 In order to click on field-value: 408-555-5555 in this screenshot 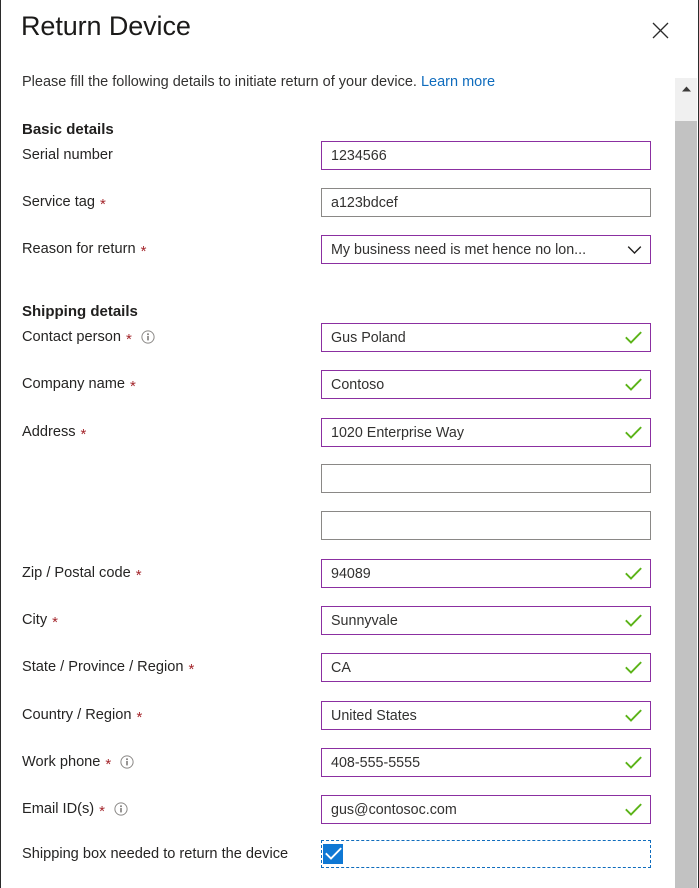, I will do `click(376, 762)`.